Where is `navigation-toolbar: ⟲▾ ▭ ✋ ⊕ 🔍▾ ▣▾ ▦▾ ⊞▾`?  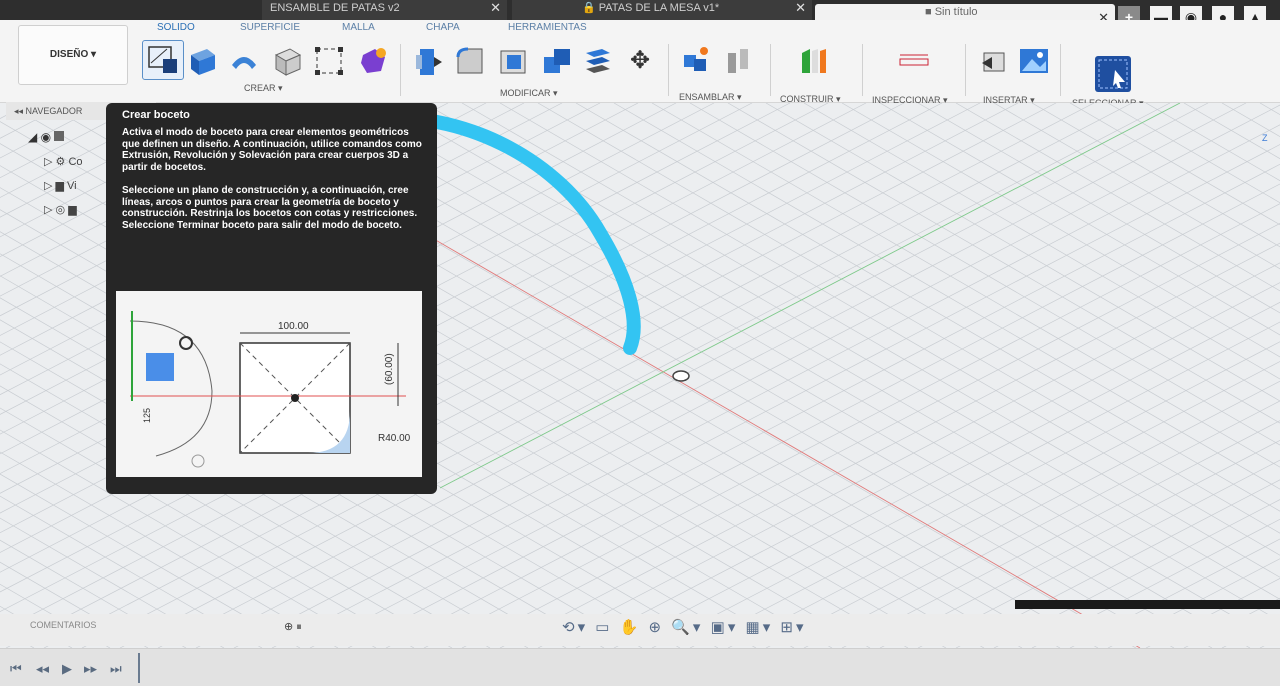
navigation-toolbar: ⟲▾ ▭ ✋ ⊕ 🔍▾ ▣▾ ▦▾ ⊞▾ is located at coordinates (684, 627).